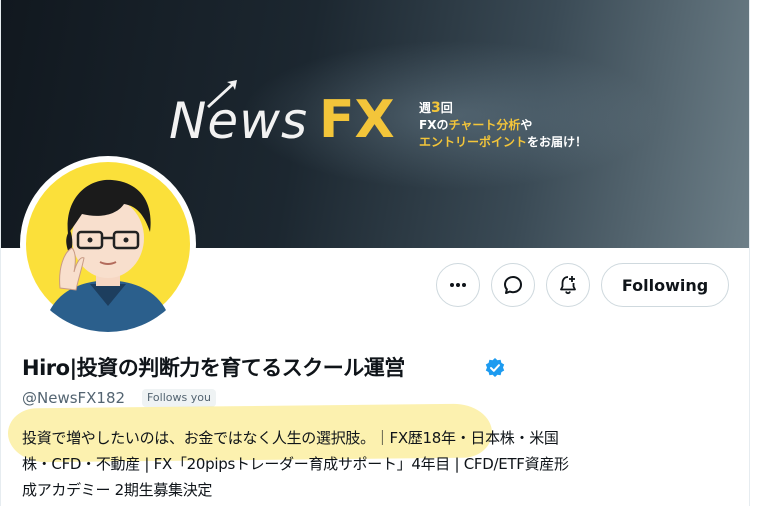 This screenshot has width=757, height=506. What do you see at coordinates (495, 368) in the screenshot?
I see `verified-badge-icon` at bounding box center [495, 368].